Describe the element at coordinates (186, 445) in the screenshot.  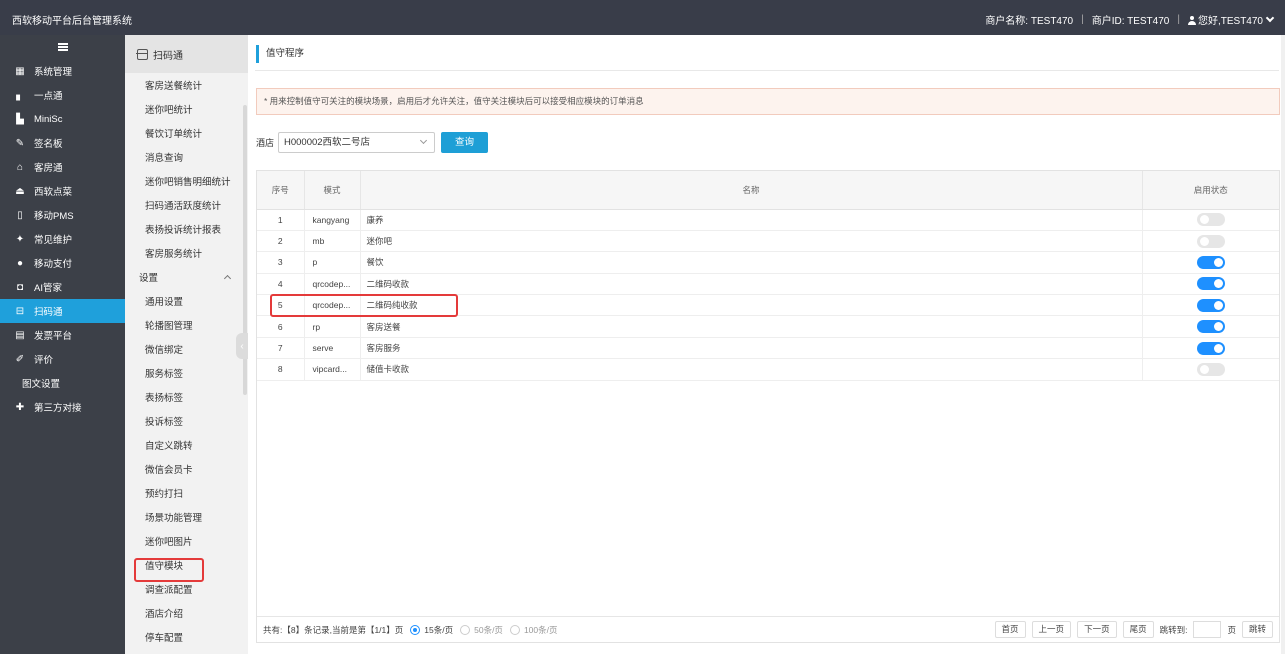
I see `subnav-item: 自定义跳转` at that location.